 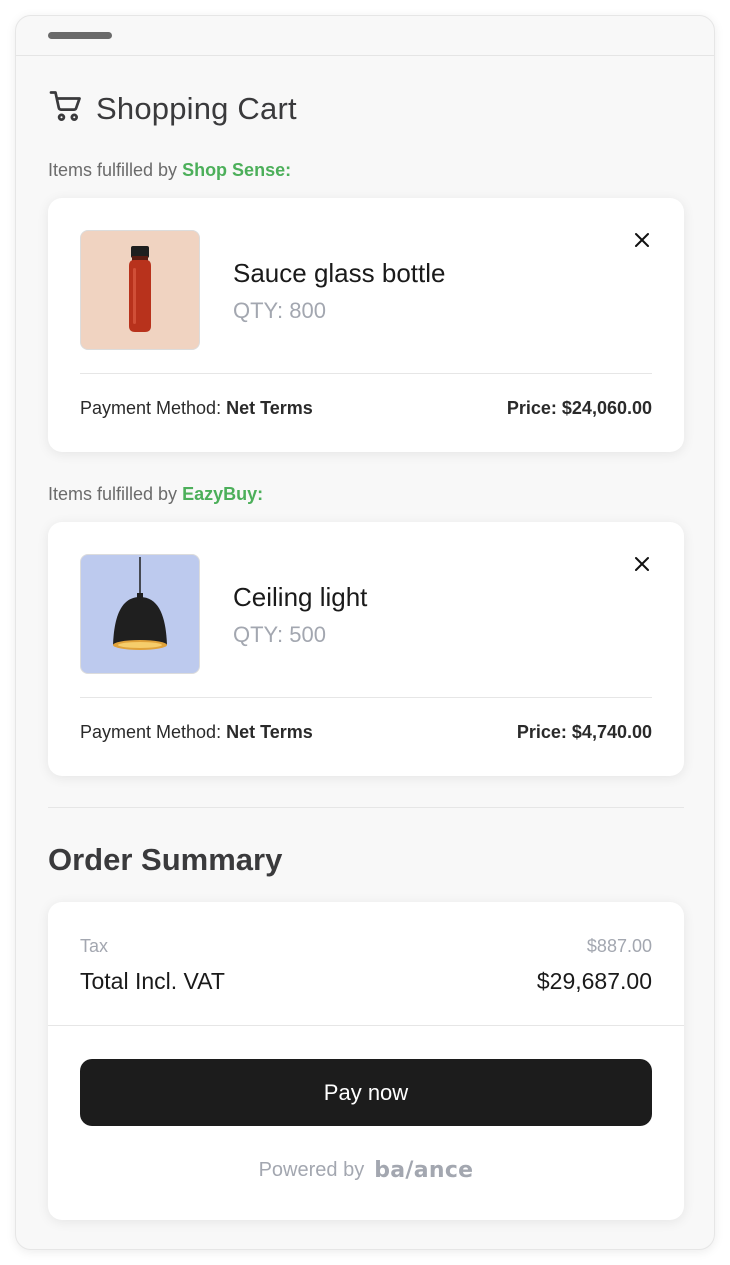 What do you see at coordinates (594, 981) in the screenshot?
I see `total-value: $29,687.00` at bounding box center [594, 981].